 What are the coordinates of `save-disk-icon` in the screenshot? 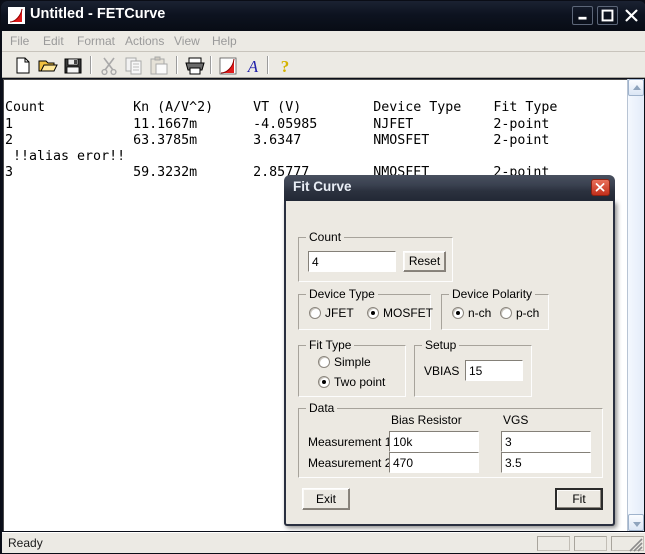 It's located at (73, 66).